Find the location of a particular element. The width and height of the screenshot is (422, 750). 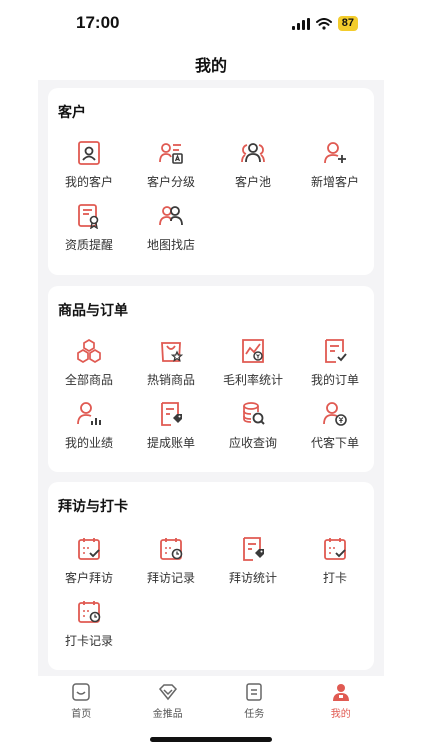

customer-pool-label: 客户池 is located at coordinates (252, 182).